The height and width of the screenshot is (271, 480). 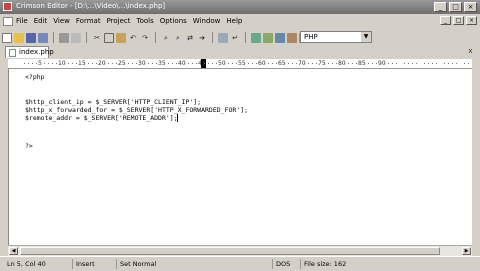 I want to click on menu-project: Project, so click(x=119, y=21).